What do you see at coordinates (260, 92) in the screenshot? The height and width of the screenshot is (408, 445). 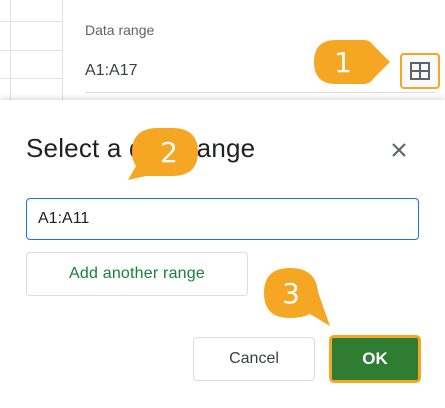 I see `data-range-underline` at bounding box center [260, 92].